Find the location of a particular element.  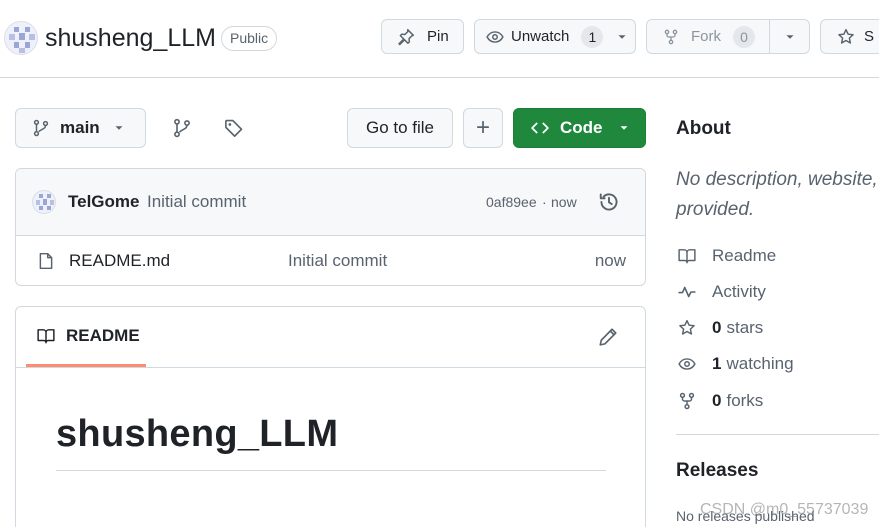

readme-tab-label: README is located at coordinates (103, 335).